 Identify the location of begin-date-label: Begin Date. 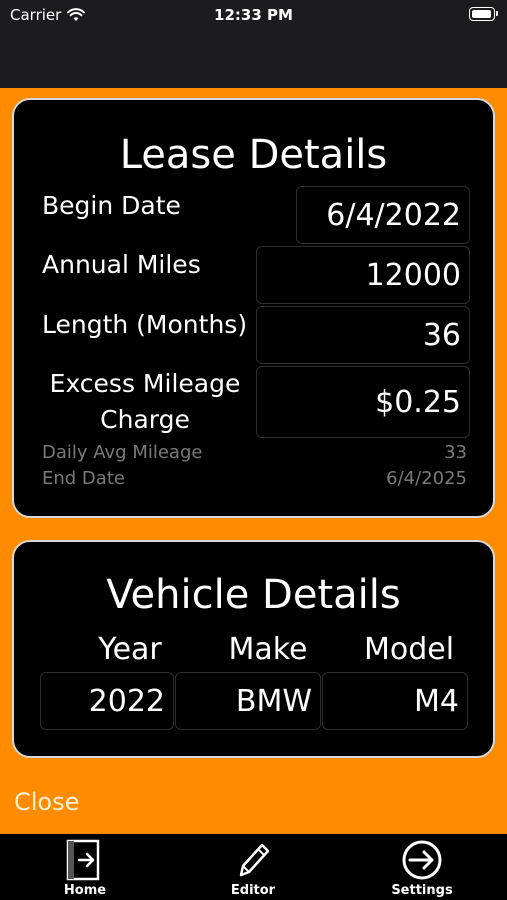
(111, 205).